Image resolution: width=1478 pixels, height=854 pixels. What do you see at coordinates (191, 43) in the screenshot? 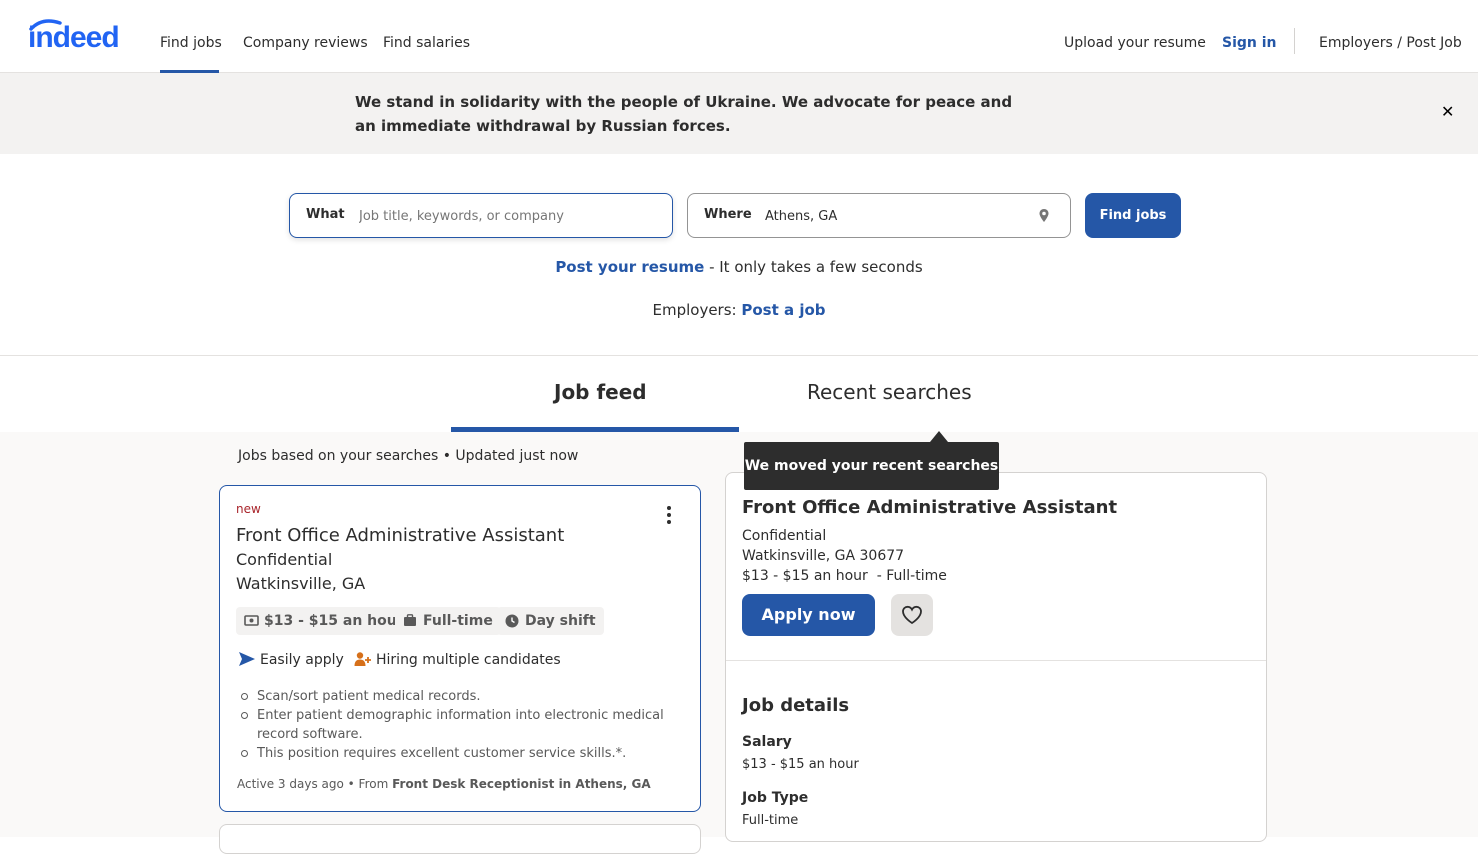
I see `nav-find-jobs: Find jobs` at bounding box center [191, 43].